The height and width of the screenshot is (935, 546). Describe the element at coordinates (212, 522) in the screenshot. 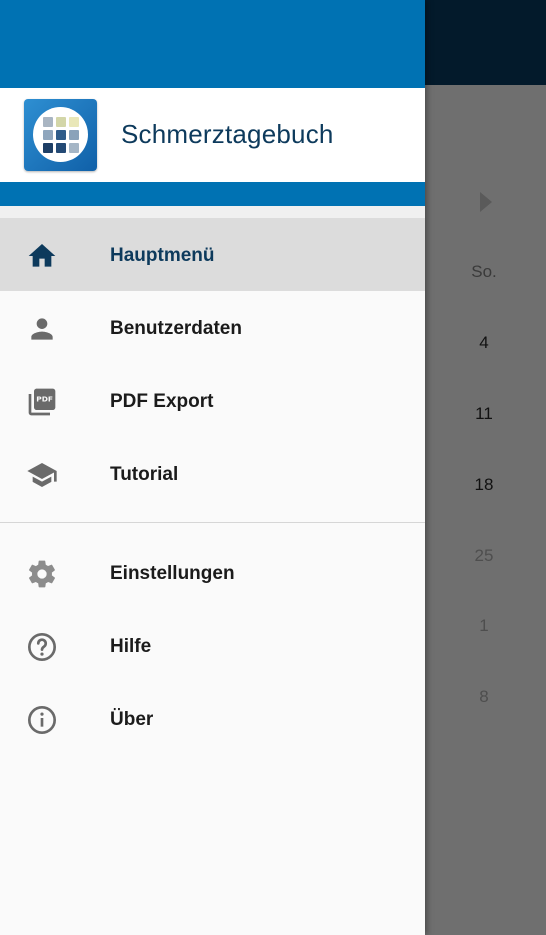

I see `menu-divider` at that location.